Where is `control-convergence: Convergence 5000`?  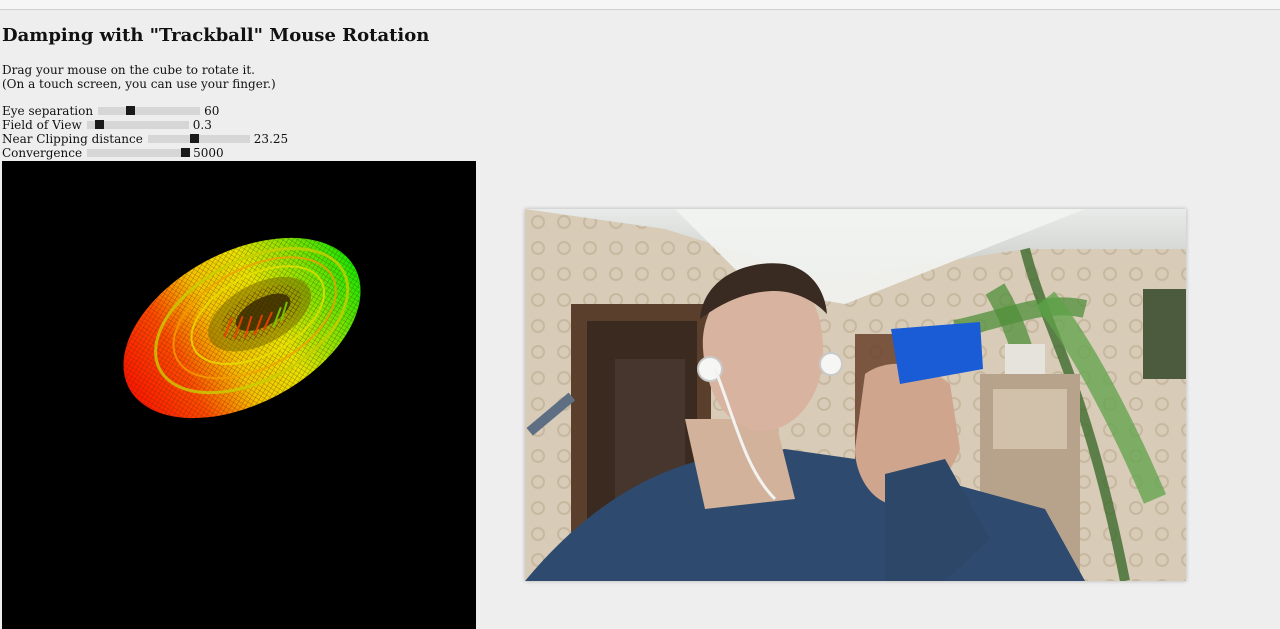 control-convergence: Convergence 5000 is located at coordinates (145, 153).